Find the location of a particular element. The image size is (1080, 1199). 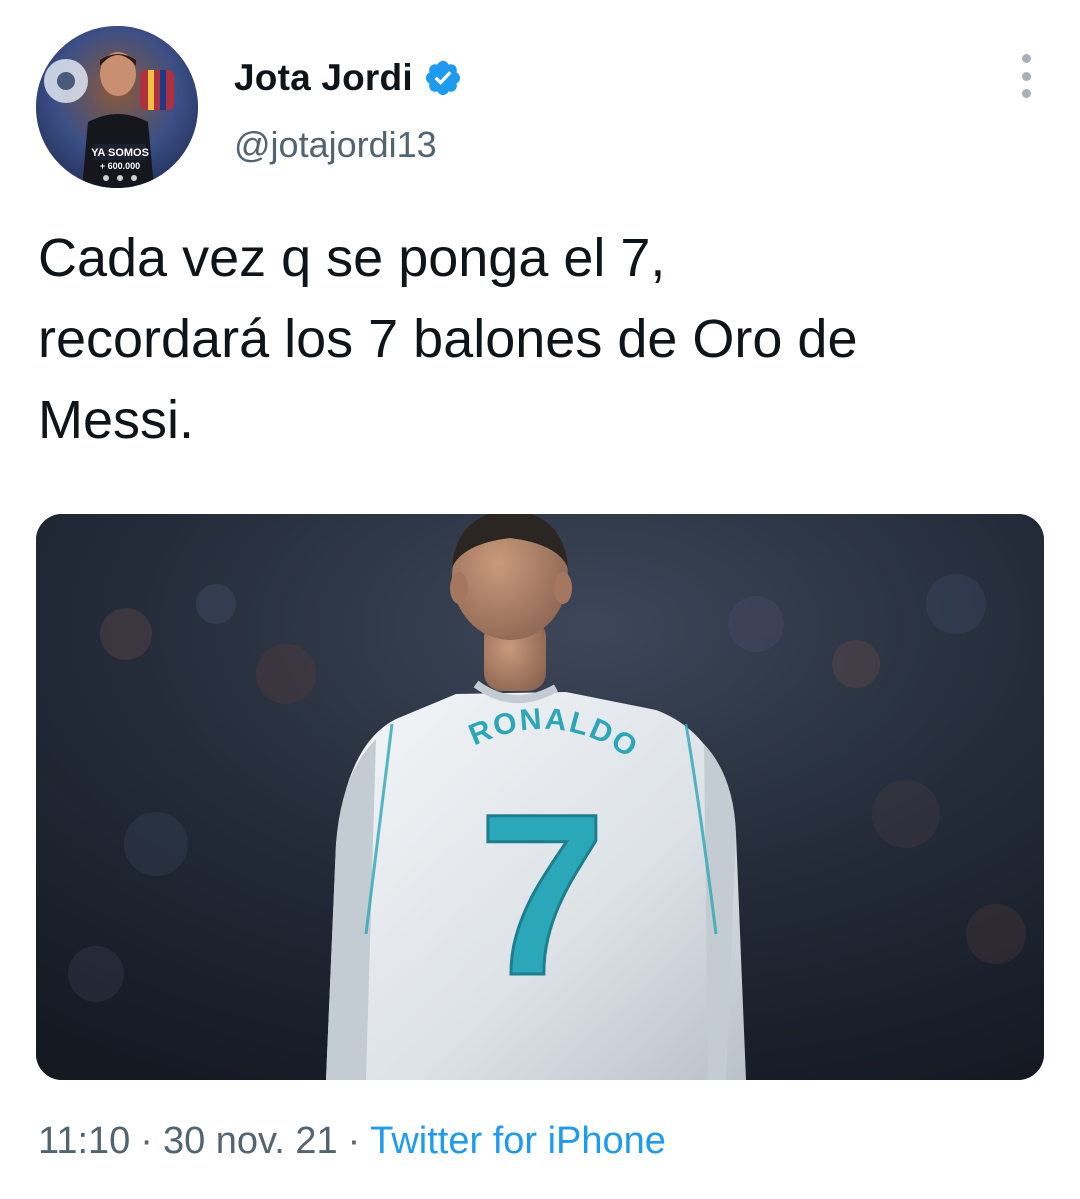

more-options-icon is located at coordinates (1026, 76).